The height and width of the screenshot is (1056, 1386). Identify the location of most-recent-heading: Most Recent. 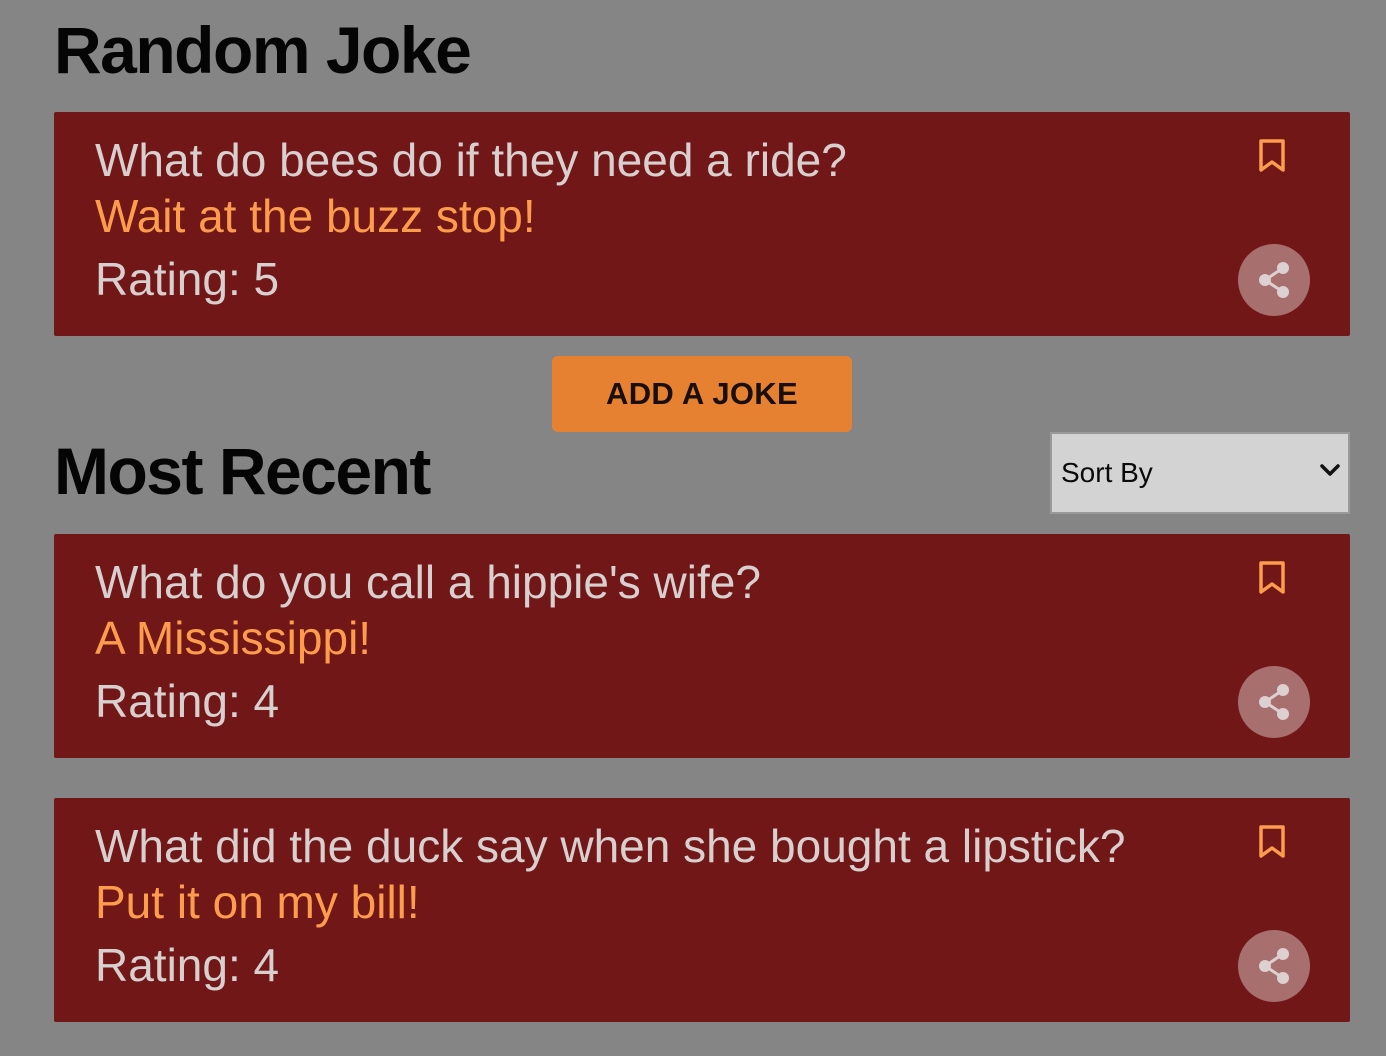
(242, 471).